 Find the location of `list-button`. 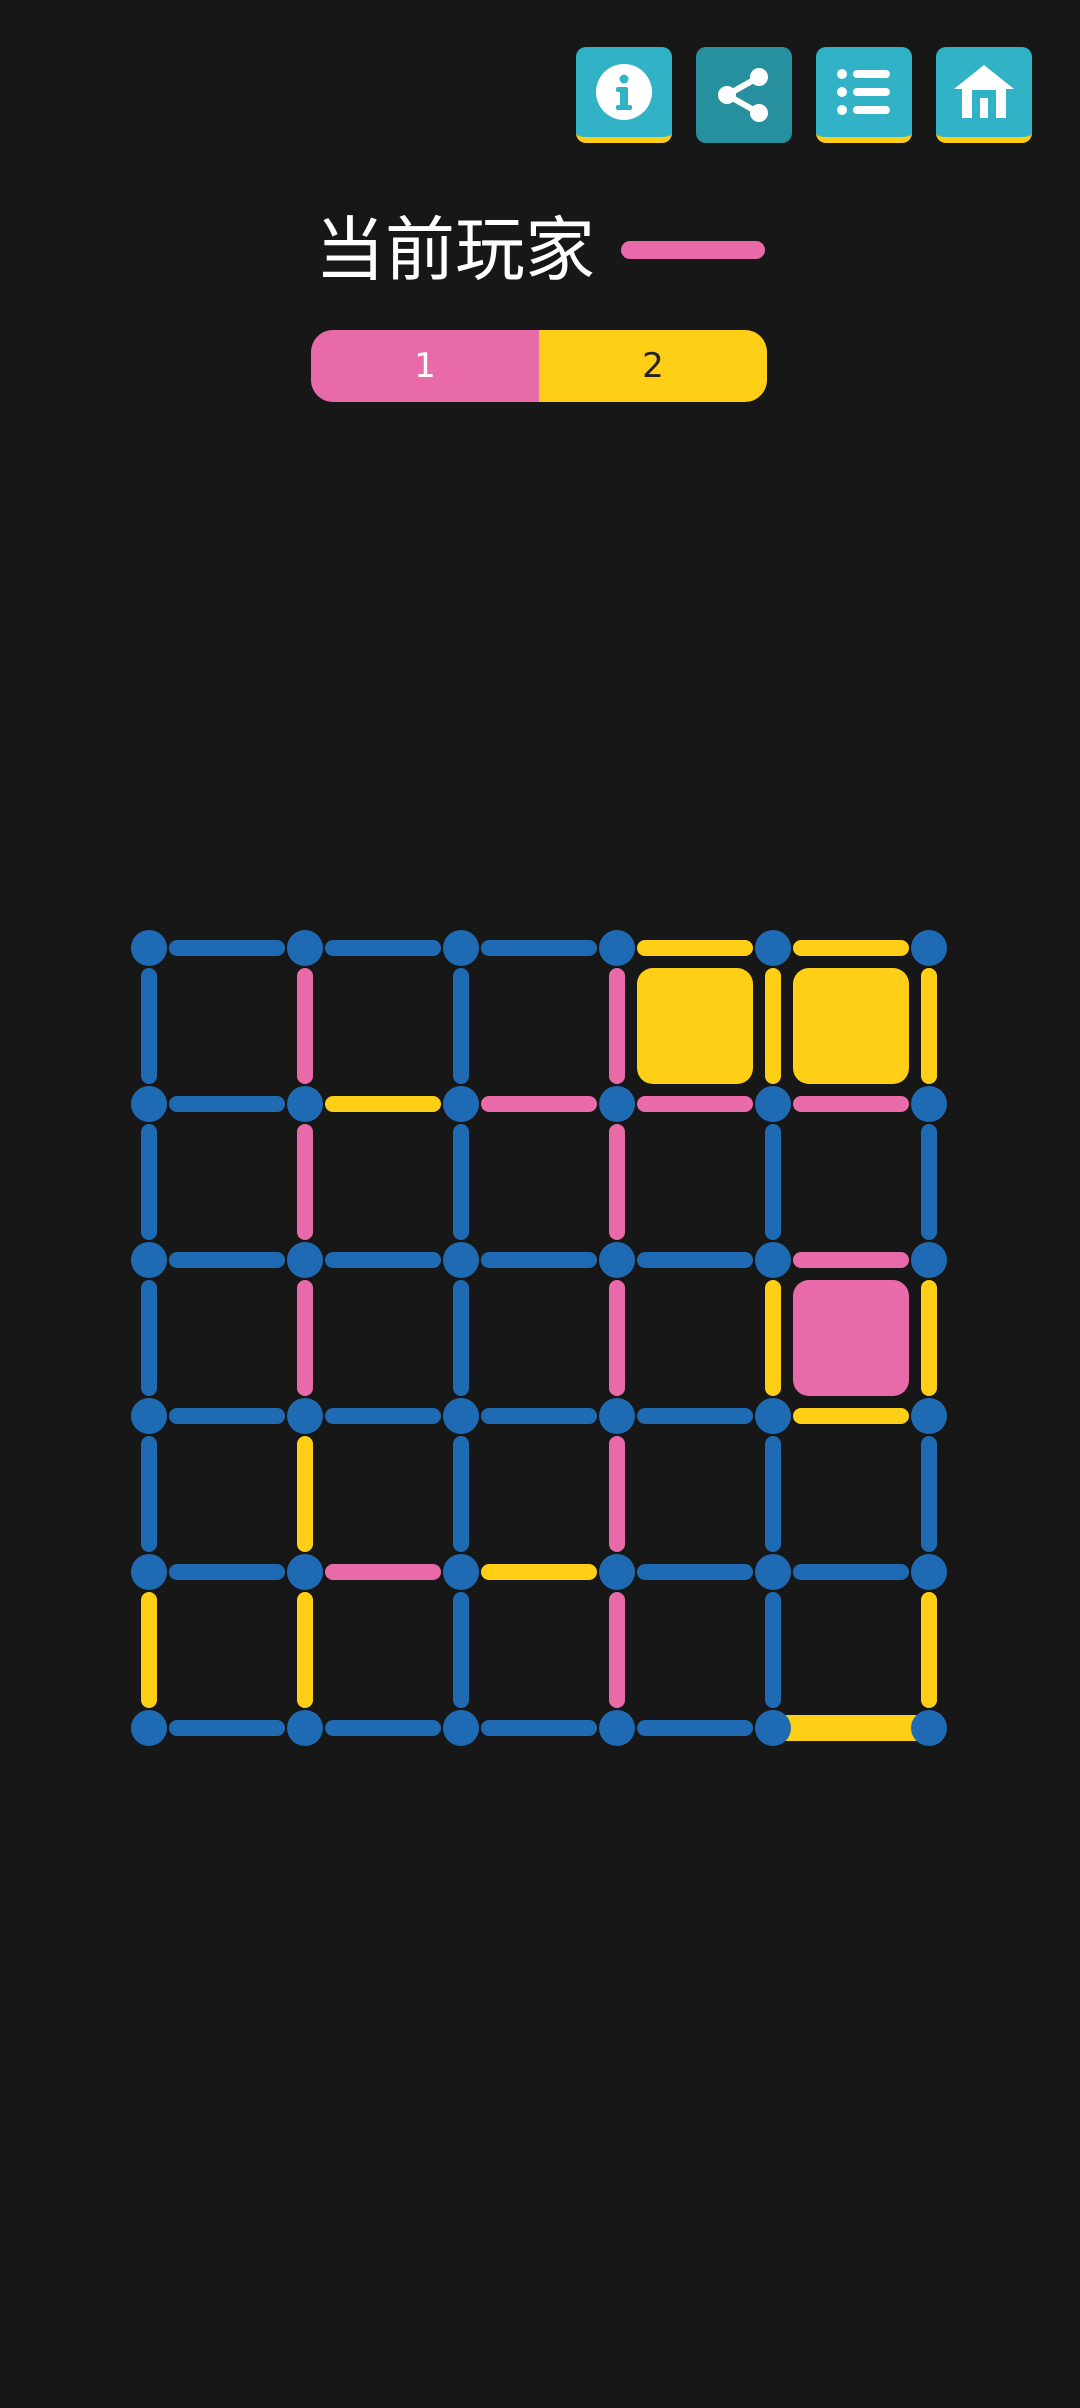

list-button is located at coordinates (864, 95).